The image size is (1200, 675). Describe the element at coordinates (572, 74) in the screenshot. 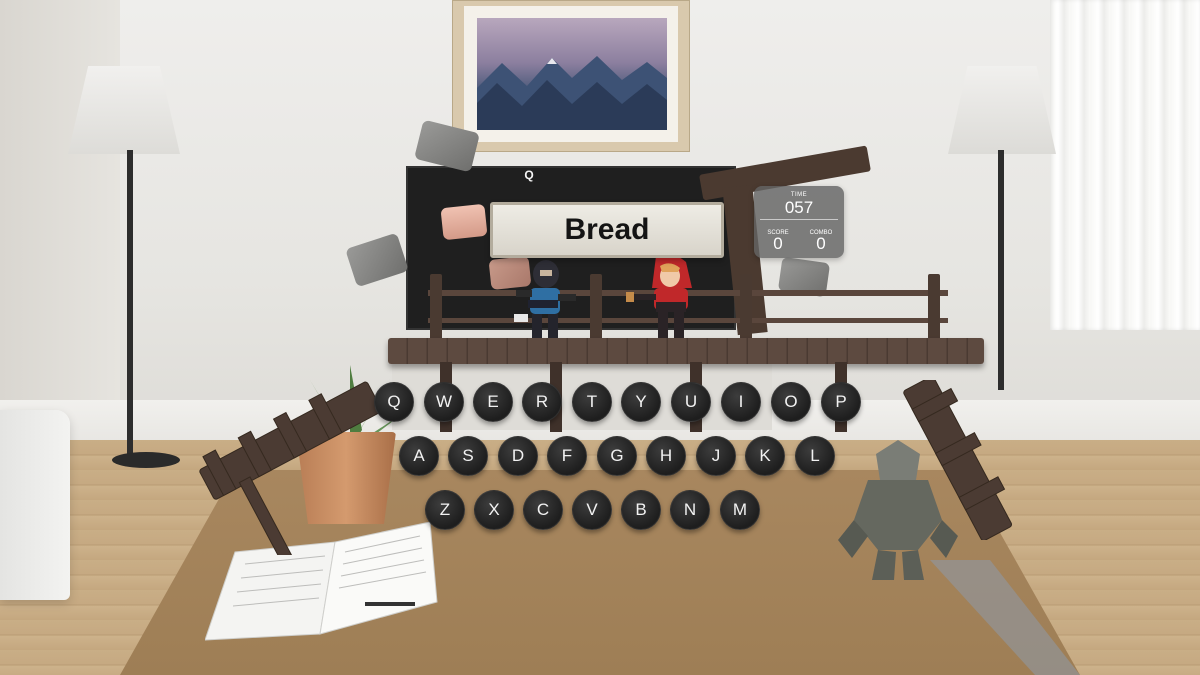

I see `mountain-painting` at that location.